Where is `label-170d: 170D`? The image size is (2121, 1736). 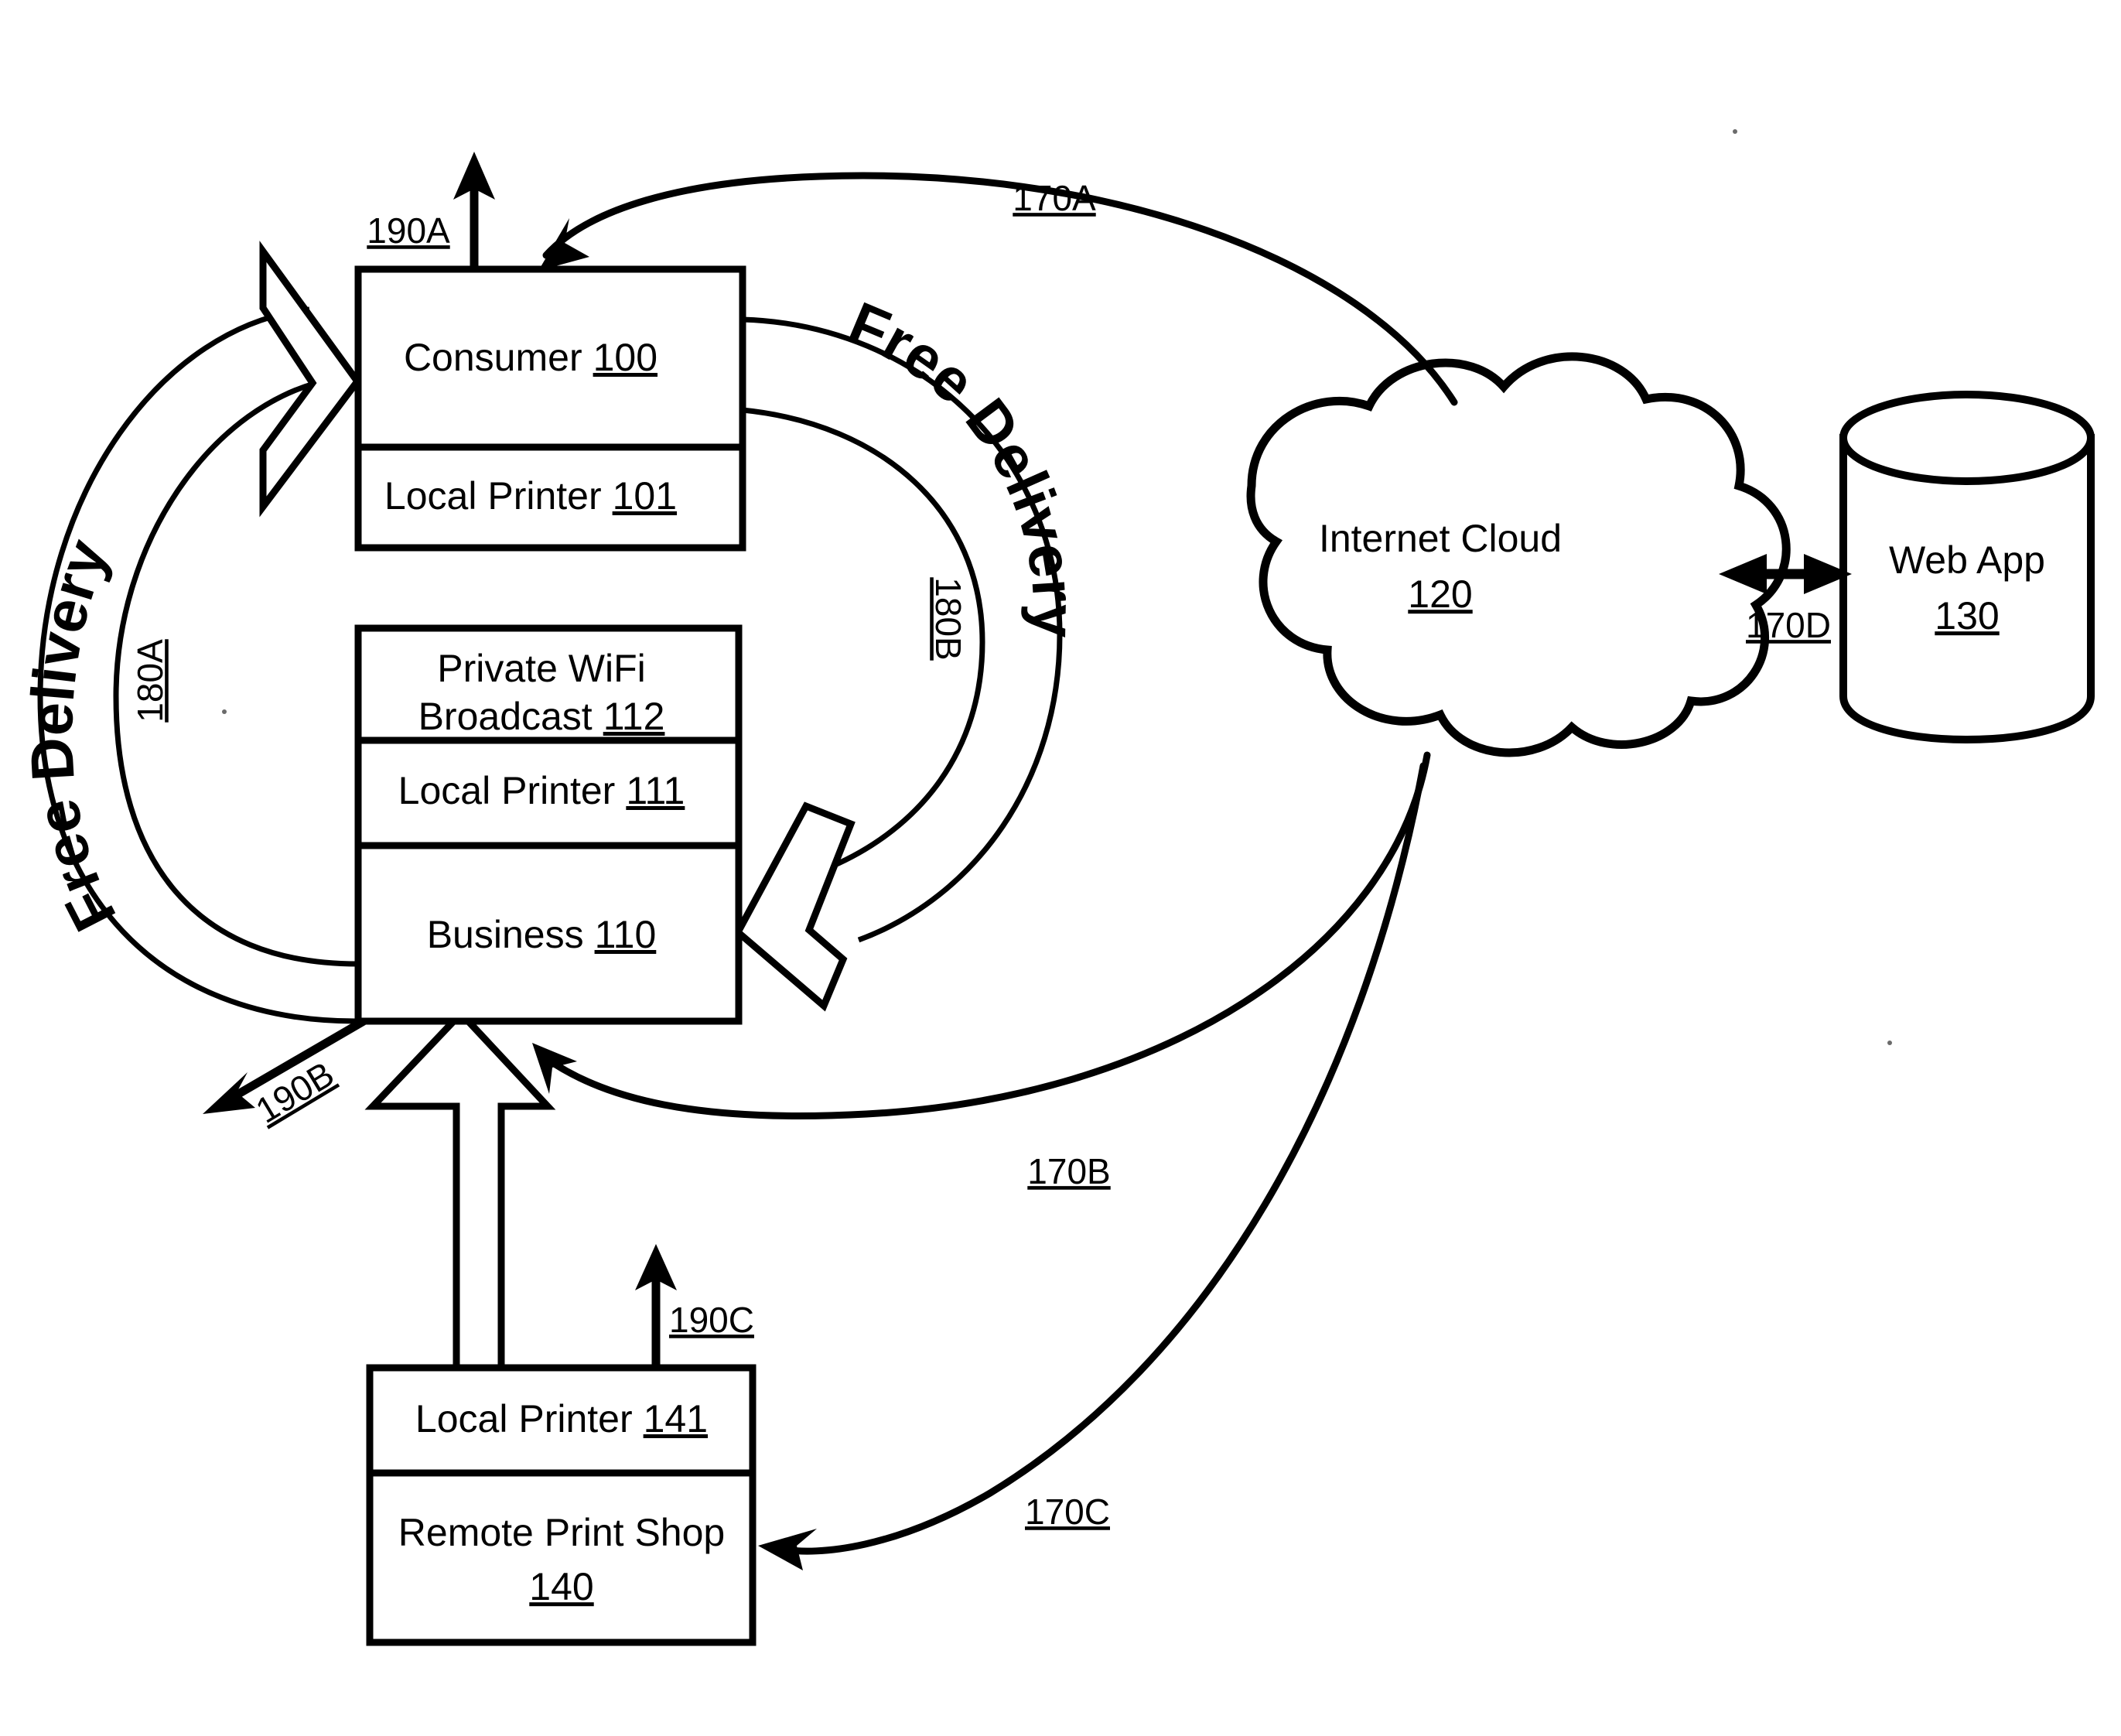 label-170d: 170D is located at coordinates (1788, 625).